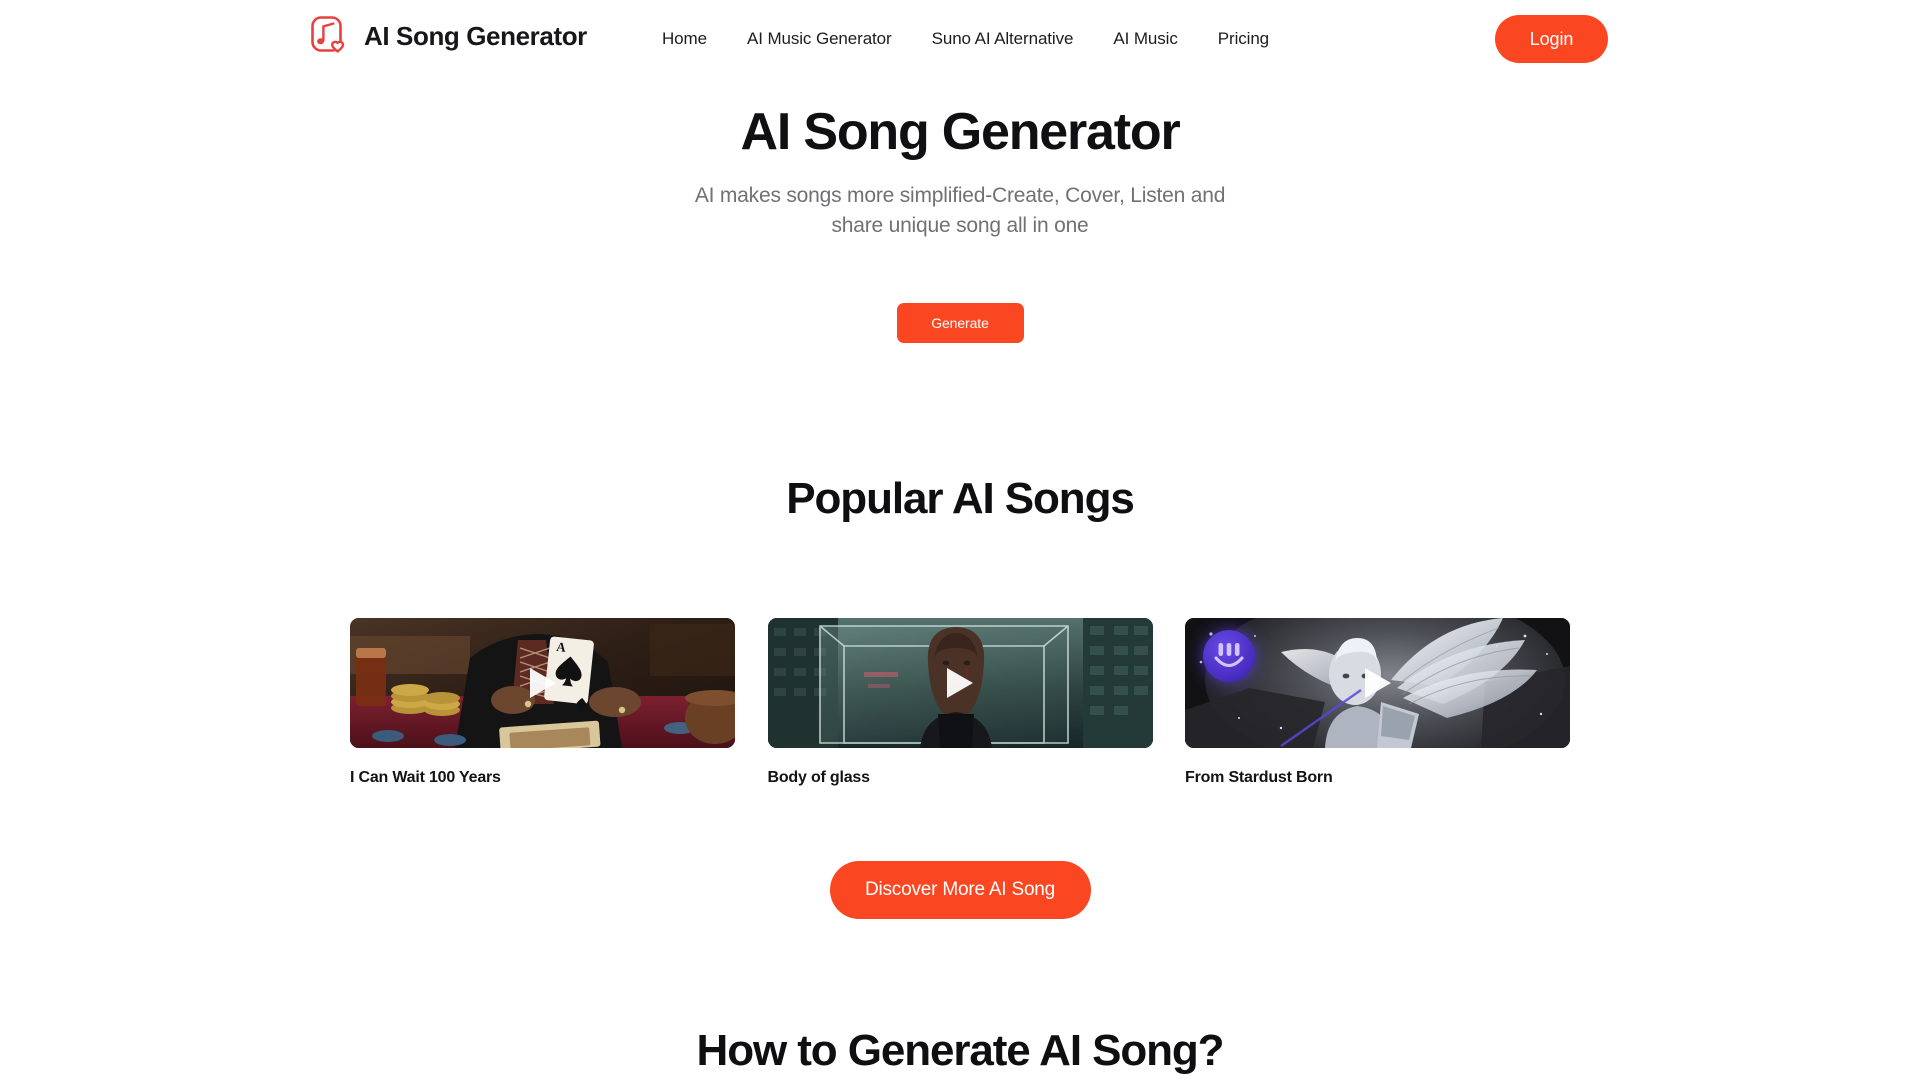  I want to click on nav-item-ai-music-generator: AI Music Generator, so click(819, 39).